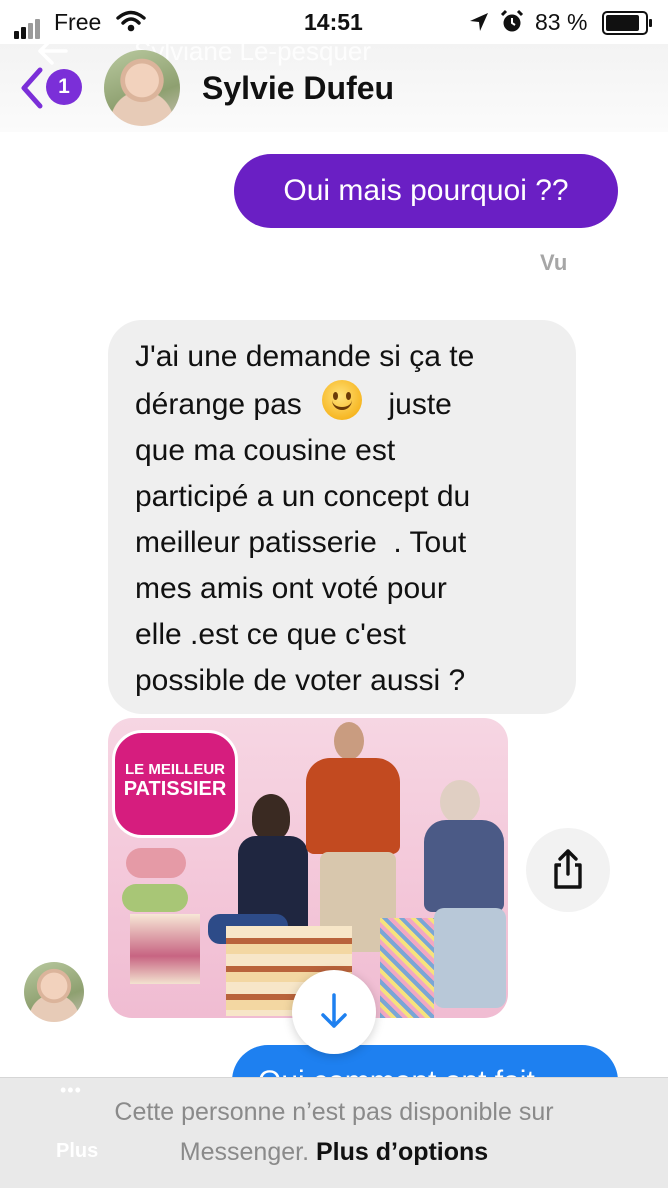  I want to click on clock: 14:51, so click(333, 22).